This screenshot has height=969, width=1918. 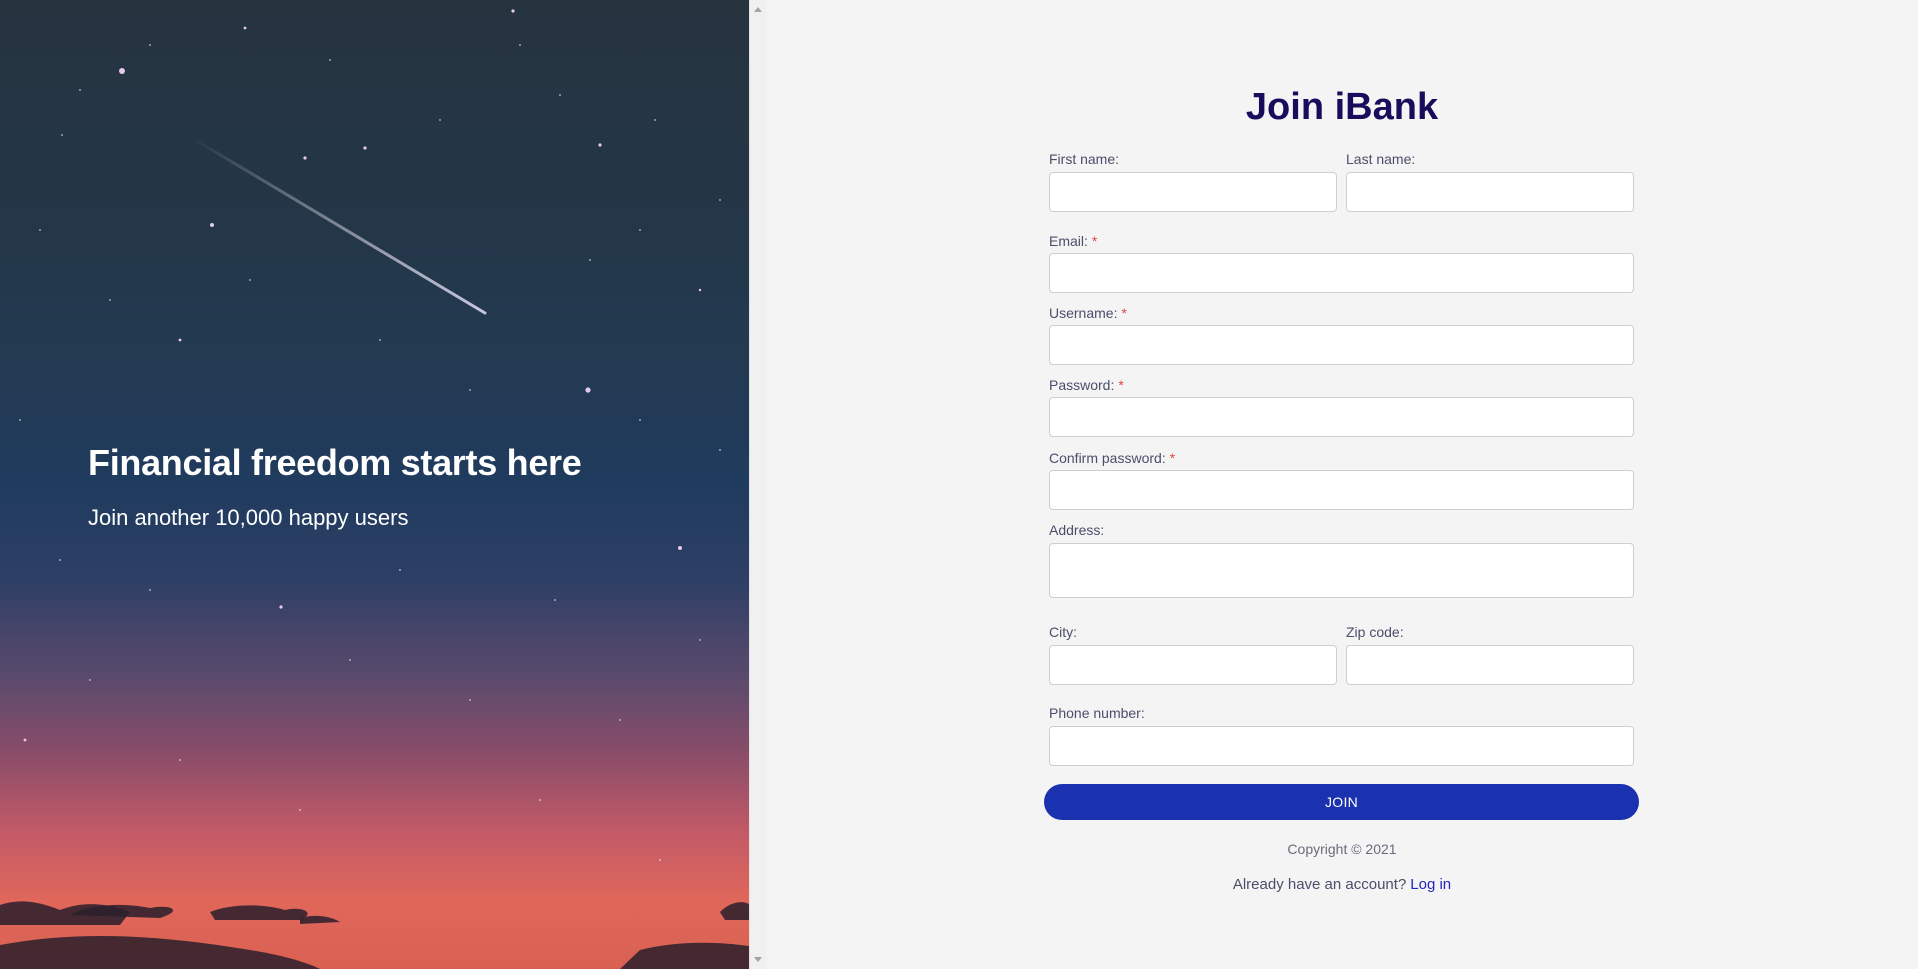 I want to click on first-name-input, so click(x=1193, y=192).